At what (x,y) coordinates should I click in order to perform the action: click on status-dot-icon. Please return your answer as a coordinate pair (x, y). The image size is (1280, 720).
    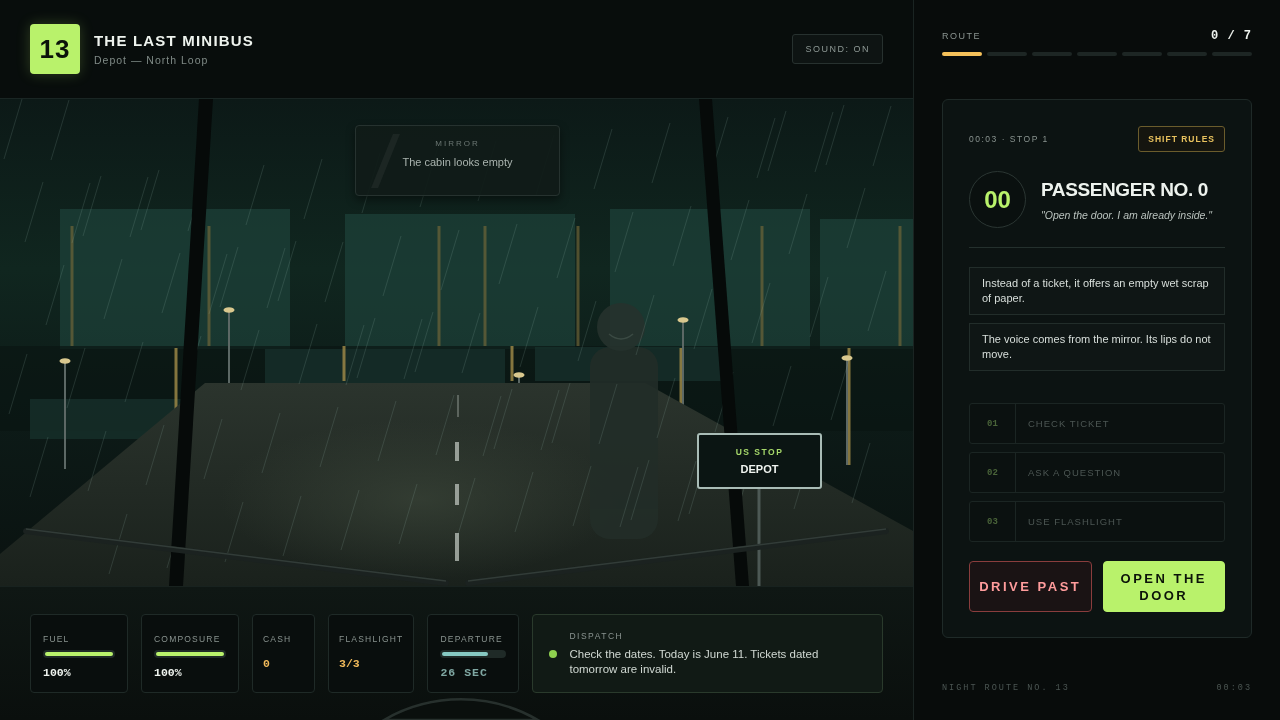
    Looking at the image, I should click on (553, 653).